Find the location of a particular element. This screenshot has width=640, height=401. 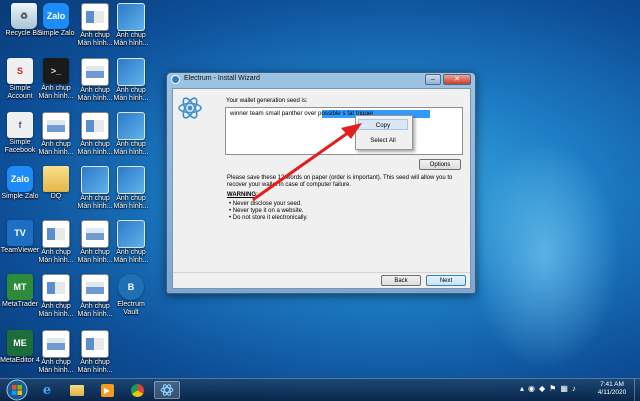

seed-heading: Your wallet generation seed is: is located at coordinates (267, 101).